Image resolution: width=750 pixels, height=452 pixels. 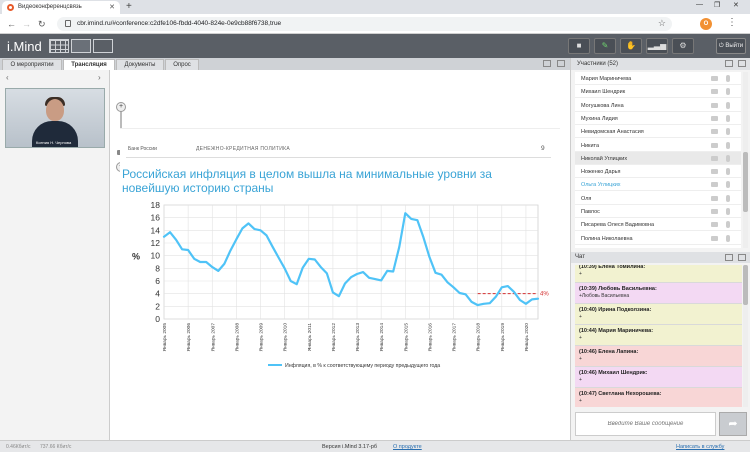 I want to click on back-icon: ←, so click(x=11, y=24).